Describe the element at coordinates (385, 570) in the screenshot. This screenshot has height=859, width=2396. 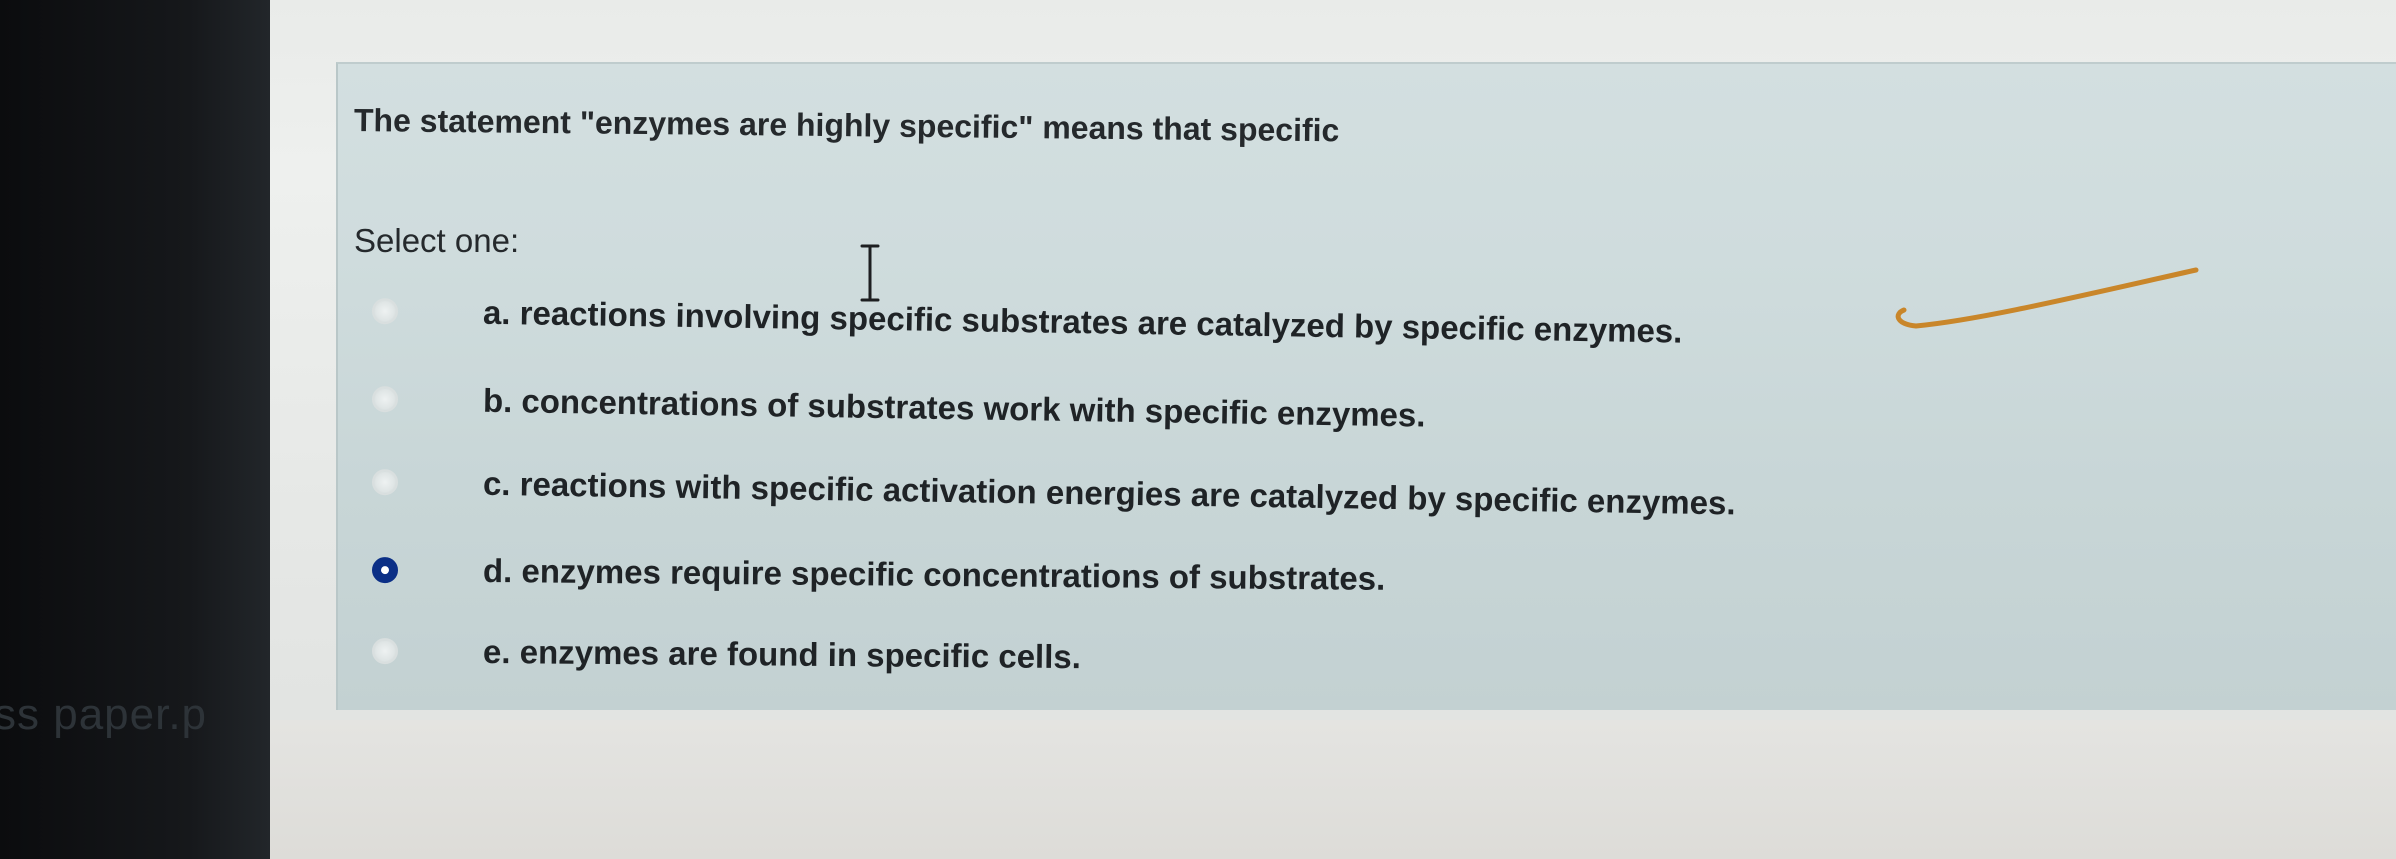
I see `radio-button-d-selected` at that location.